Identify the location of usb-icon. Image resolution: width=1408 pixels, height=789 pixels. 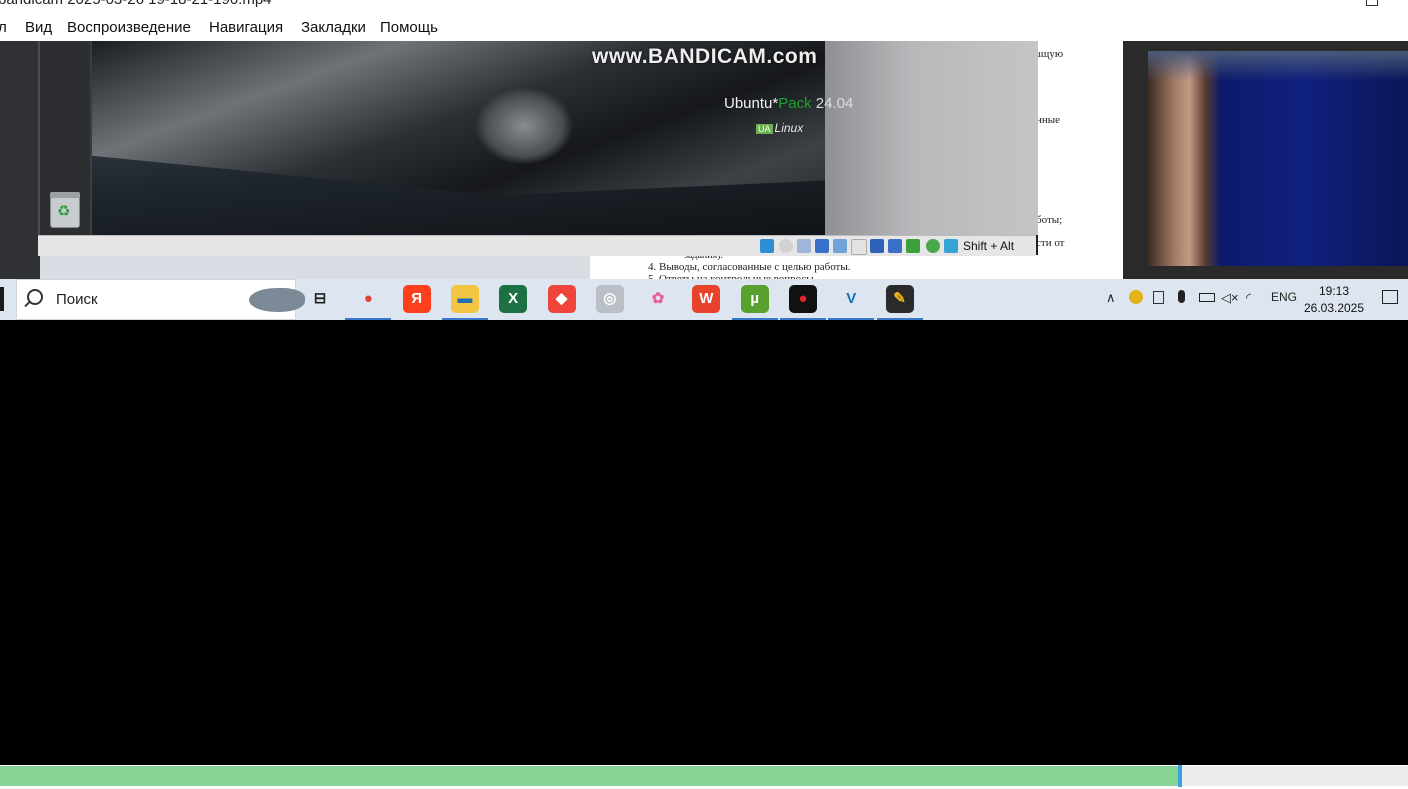
(822, 246).